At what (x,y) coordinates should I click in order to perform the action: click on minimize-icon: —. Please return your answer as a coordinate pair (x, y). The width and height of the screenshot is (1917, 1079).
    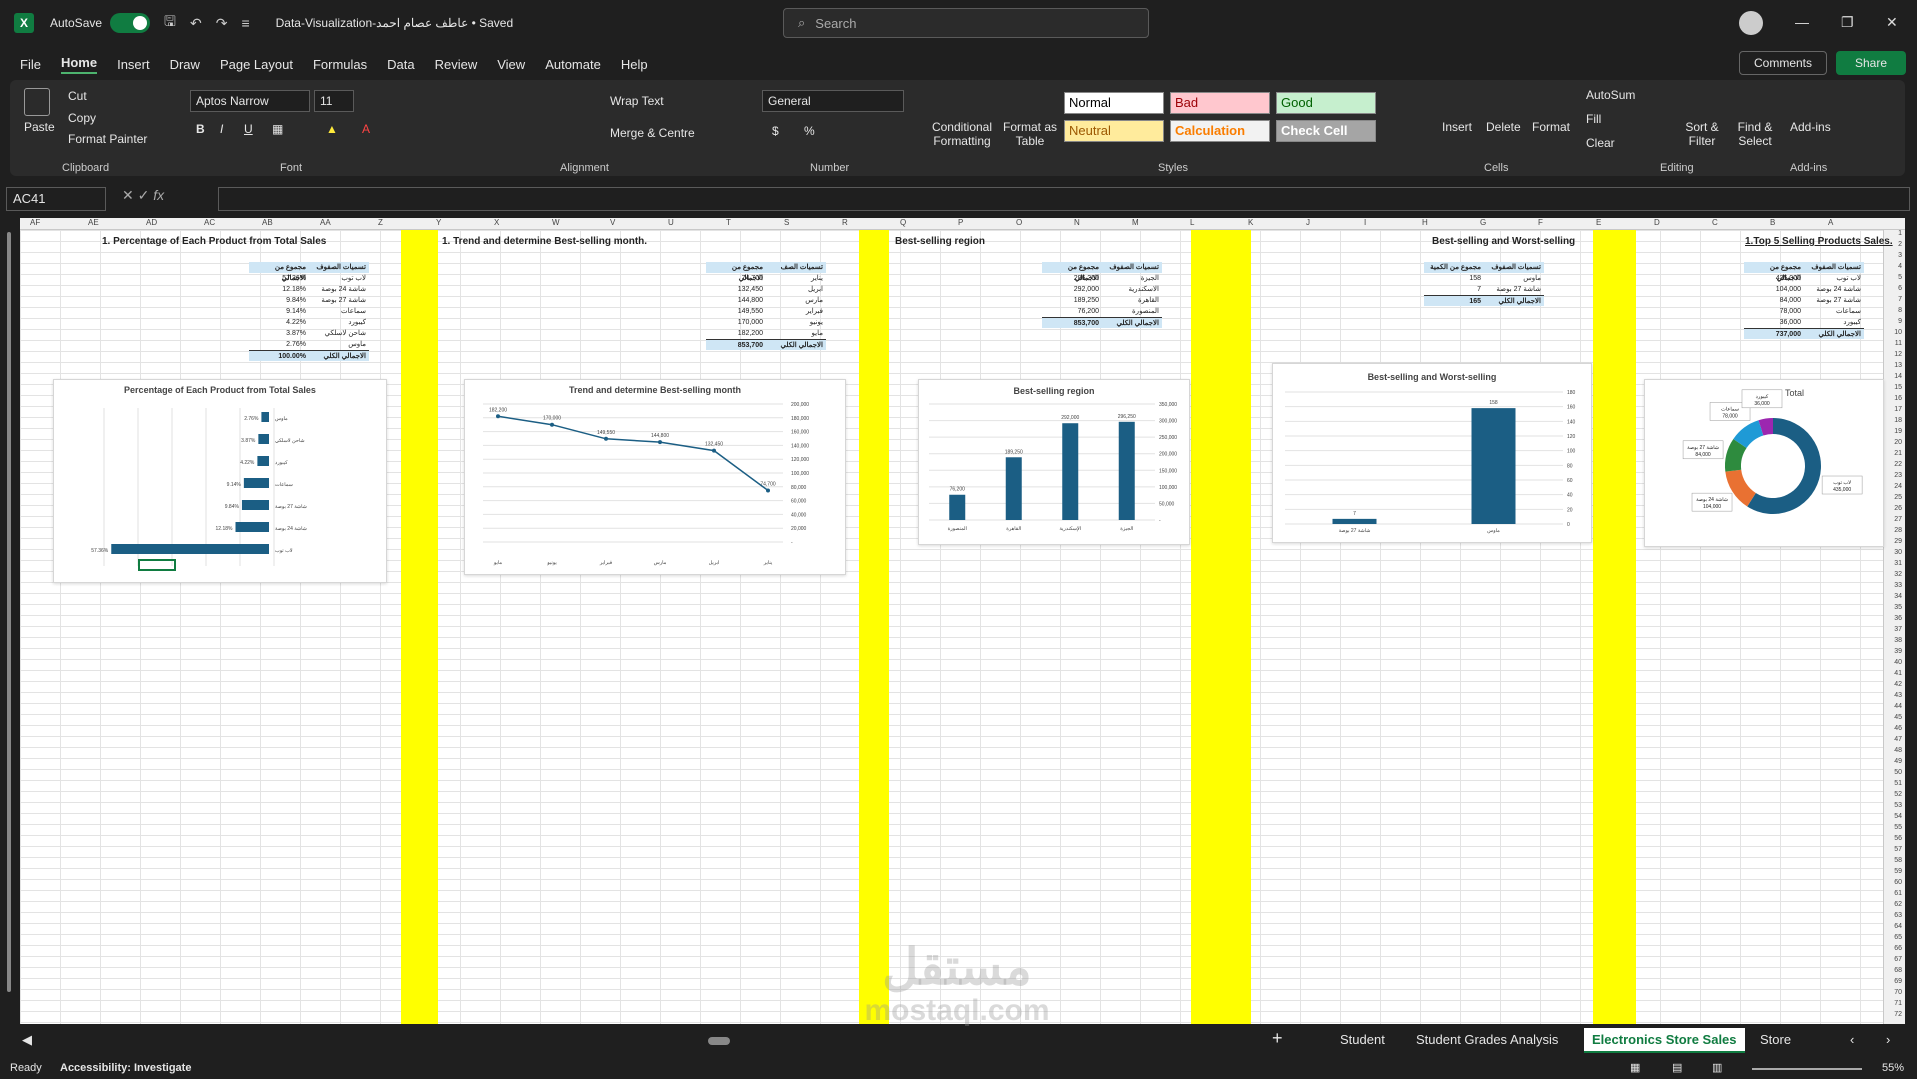
    Looking at the image, I should click on (1802, 22).